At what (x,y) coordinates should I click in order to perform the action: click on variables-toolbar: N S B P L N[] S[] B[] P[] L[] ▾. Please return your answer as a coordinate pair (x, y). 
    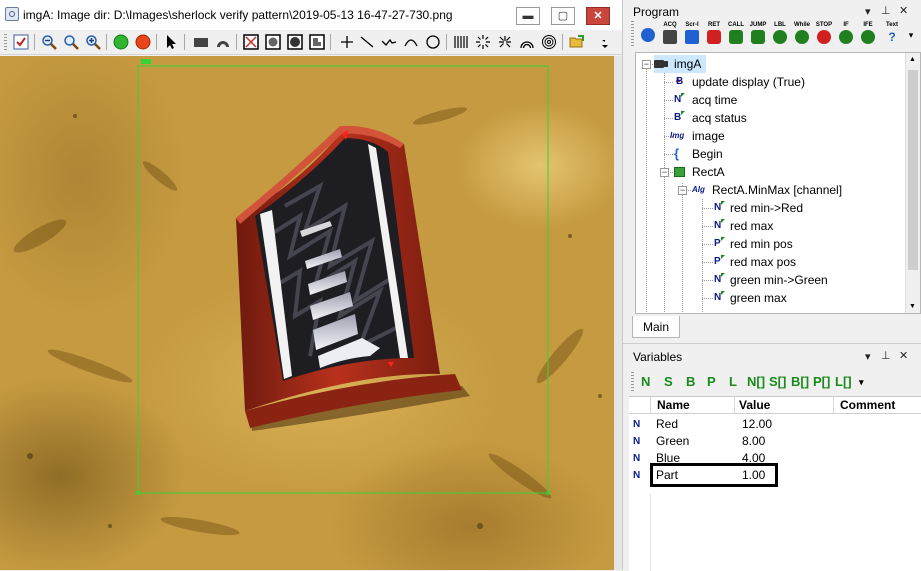
    Looking at the image, I should click on (776, 382).